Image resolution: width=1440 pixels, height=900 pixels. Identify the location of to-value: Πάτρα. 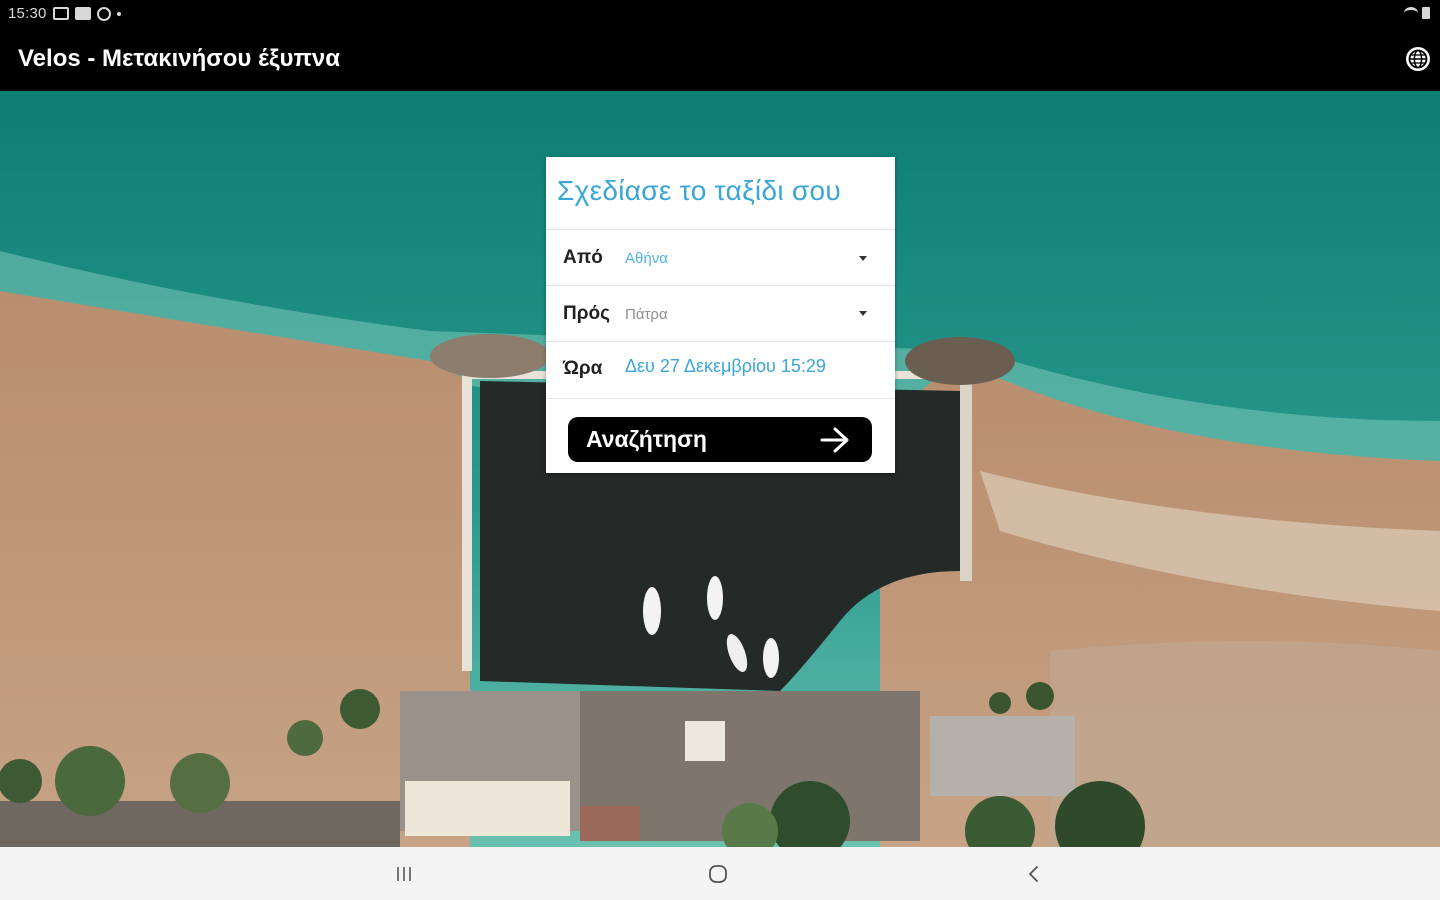
(646, 314).